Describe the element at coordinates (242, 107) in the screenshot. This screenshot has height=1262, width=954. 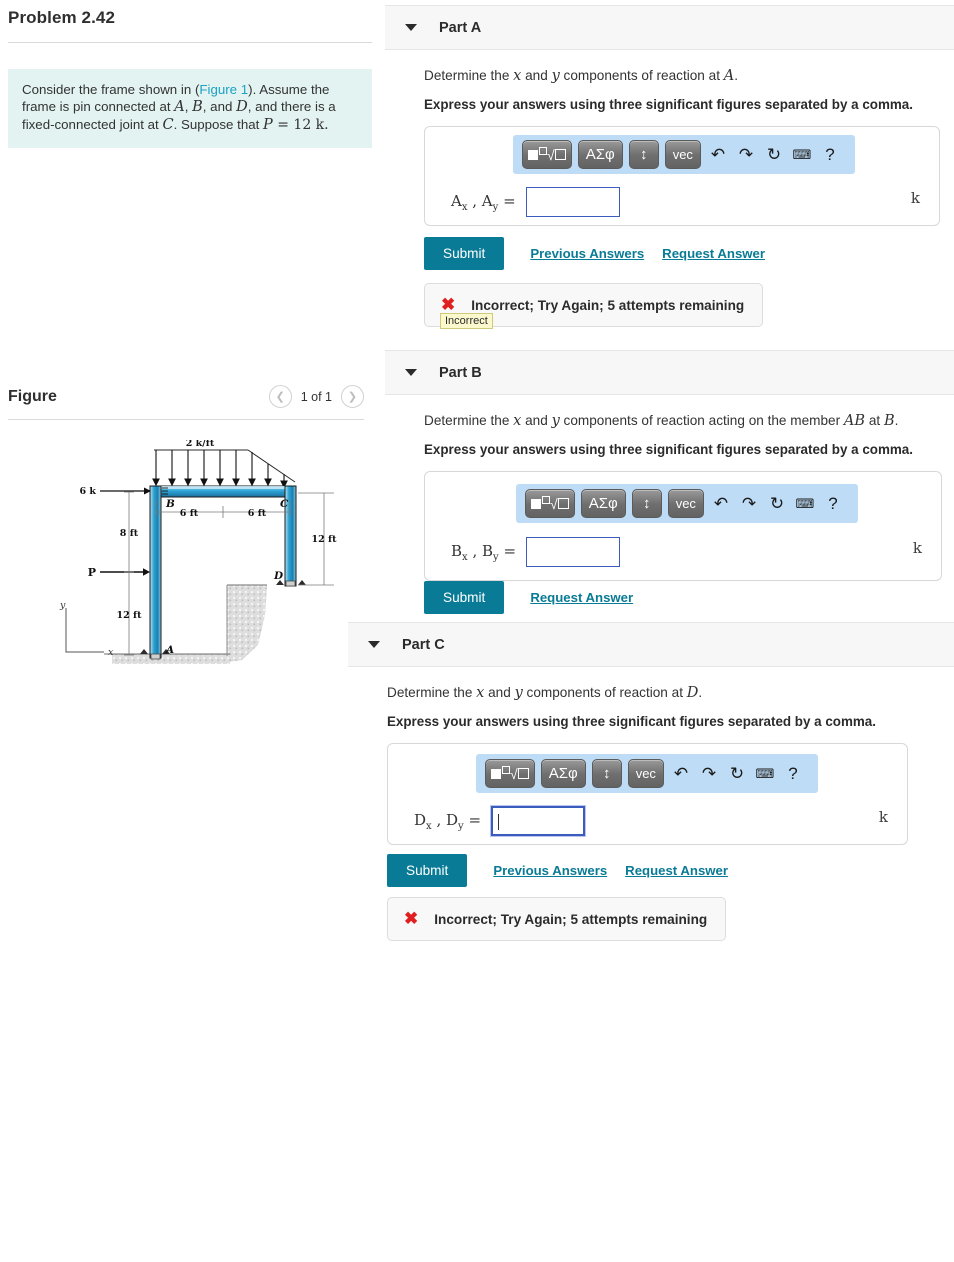
I see `statement-var-d: D` at that location.